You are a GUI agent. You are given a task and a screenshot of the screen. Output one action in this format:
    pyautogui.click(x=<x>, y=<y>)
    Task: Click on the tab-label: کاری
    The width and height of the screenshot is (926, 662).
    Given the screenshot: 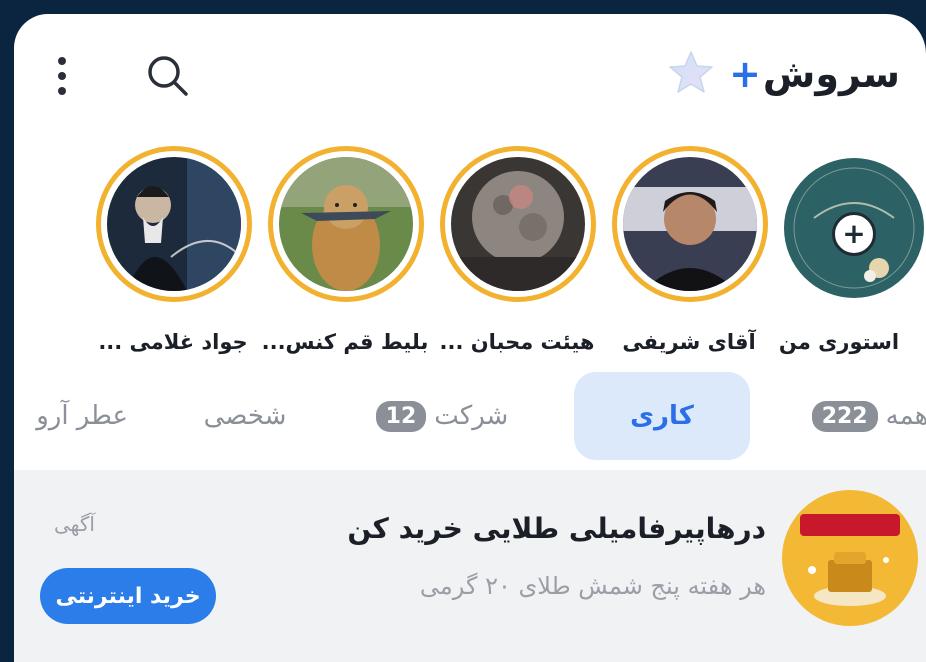 What is the action you would take?
    pyautogui.click(x=662, y=416)
    